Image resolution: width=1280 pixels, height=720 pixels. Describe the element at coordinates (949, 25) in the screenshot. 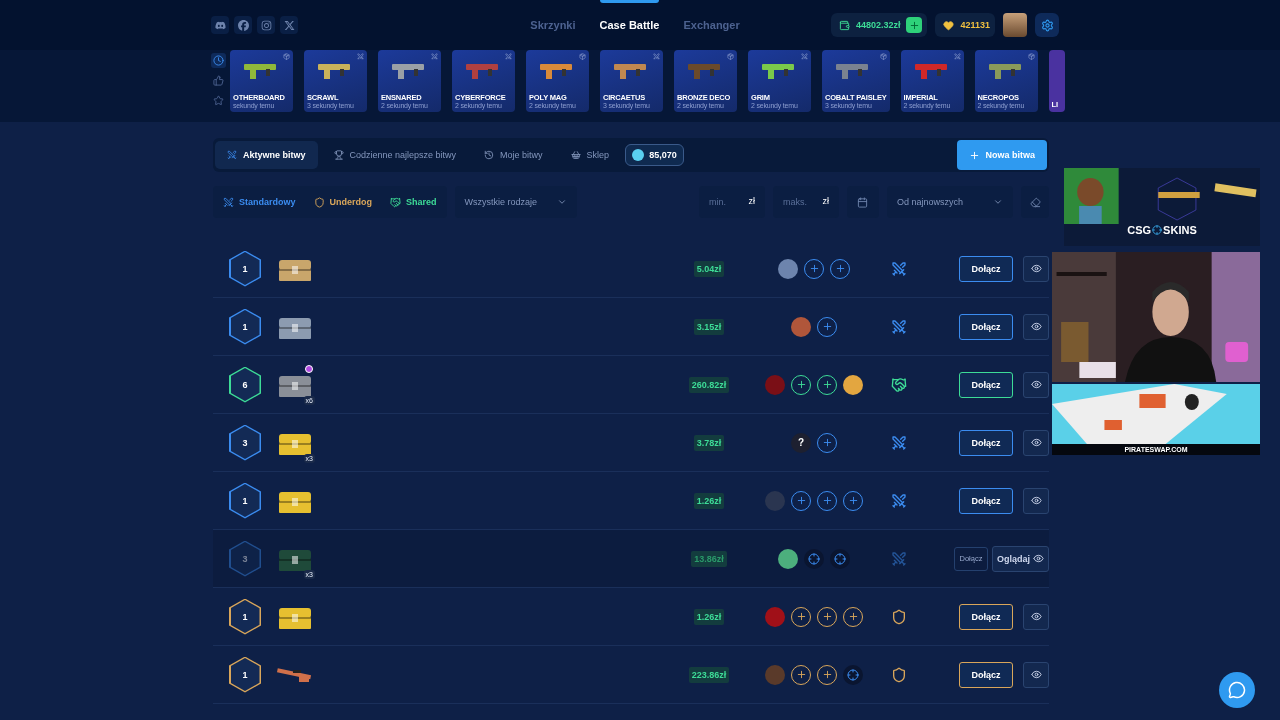

I see `heart-icon` at that location.